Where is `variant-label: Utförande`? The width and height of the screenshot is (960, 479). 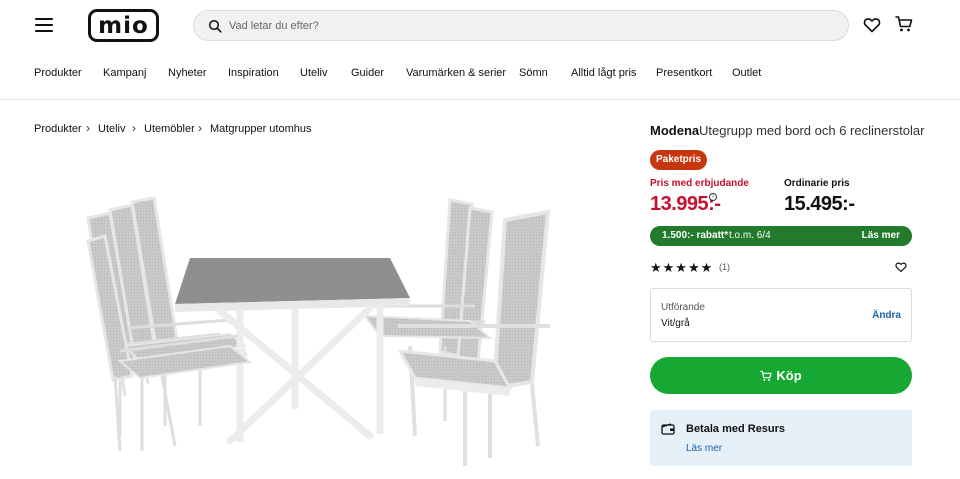 variant-label: Utförande is located at coordinates (683, 307).